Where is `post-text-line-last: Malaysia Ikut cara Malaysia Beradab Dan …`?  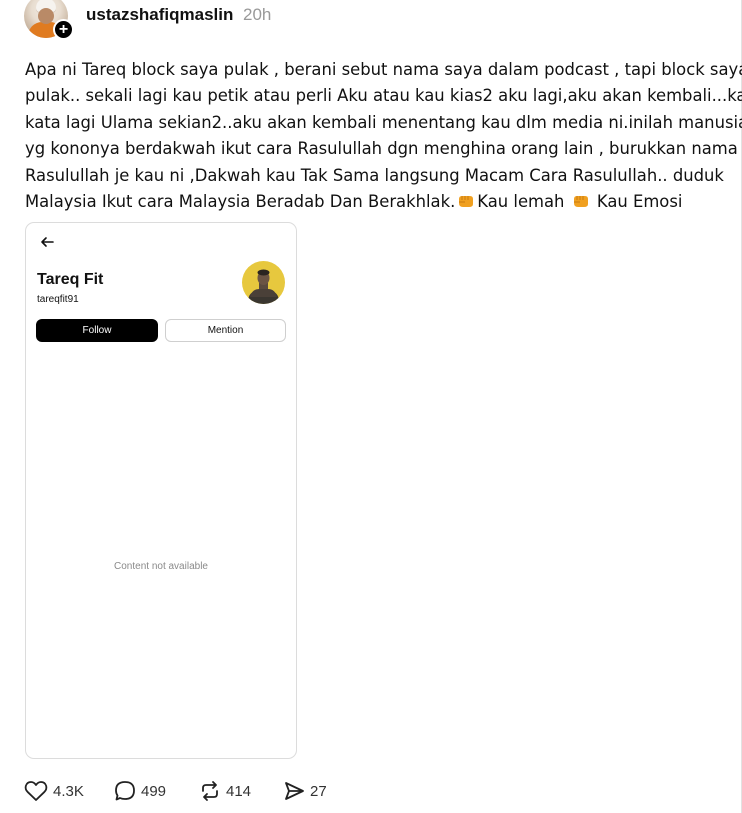 post-text-line-last: Malaysia Ikut cara Malaysia Beradab Dan … is located at coordinates (383, 202).